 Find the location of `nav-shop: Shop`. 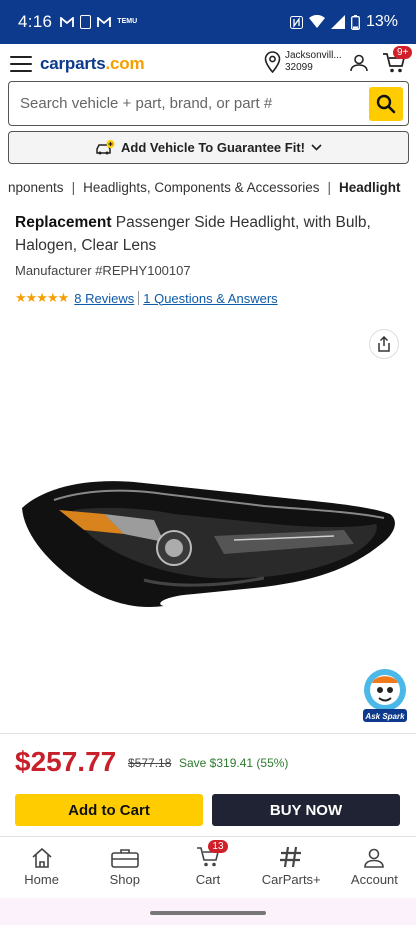

nav-shop: Shop is located at coordinates (124, 867).